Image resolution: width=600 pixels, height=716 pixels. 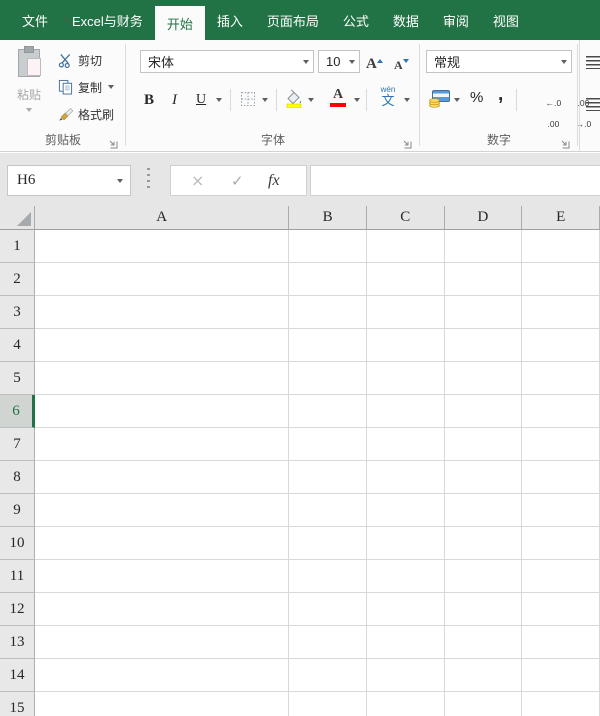 What do you see at coordinates (112, 142) in the screenshot?
I see `clipboard-dialog-launcher-icon` at bounding box center [112, 142].